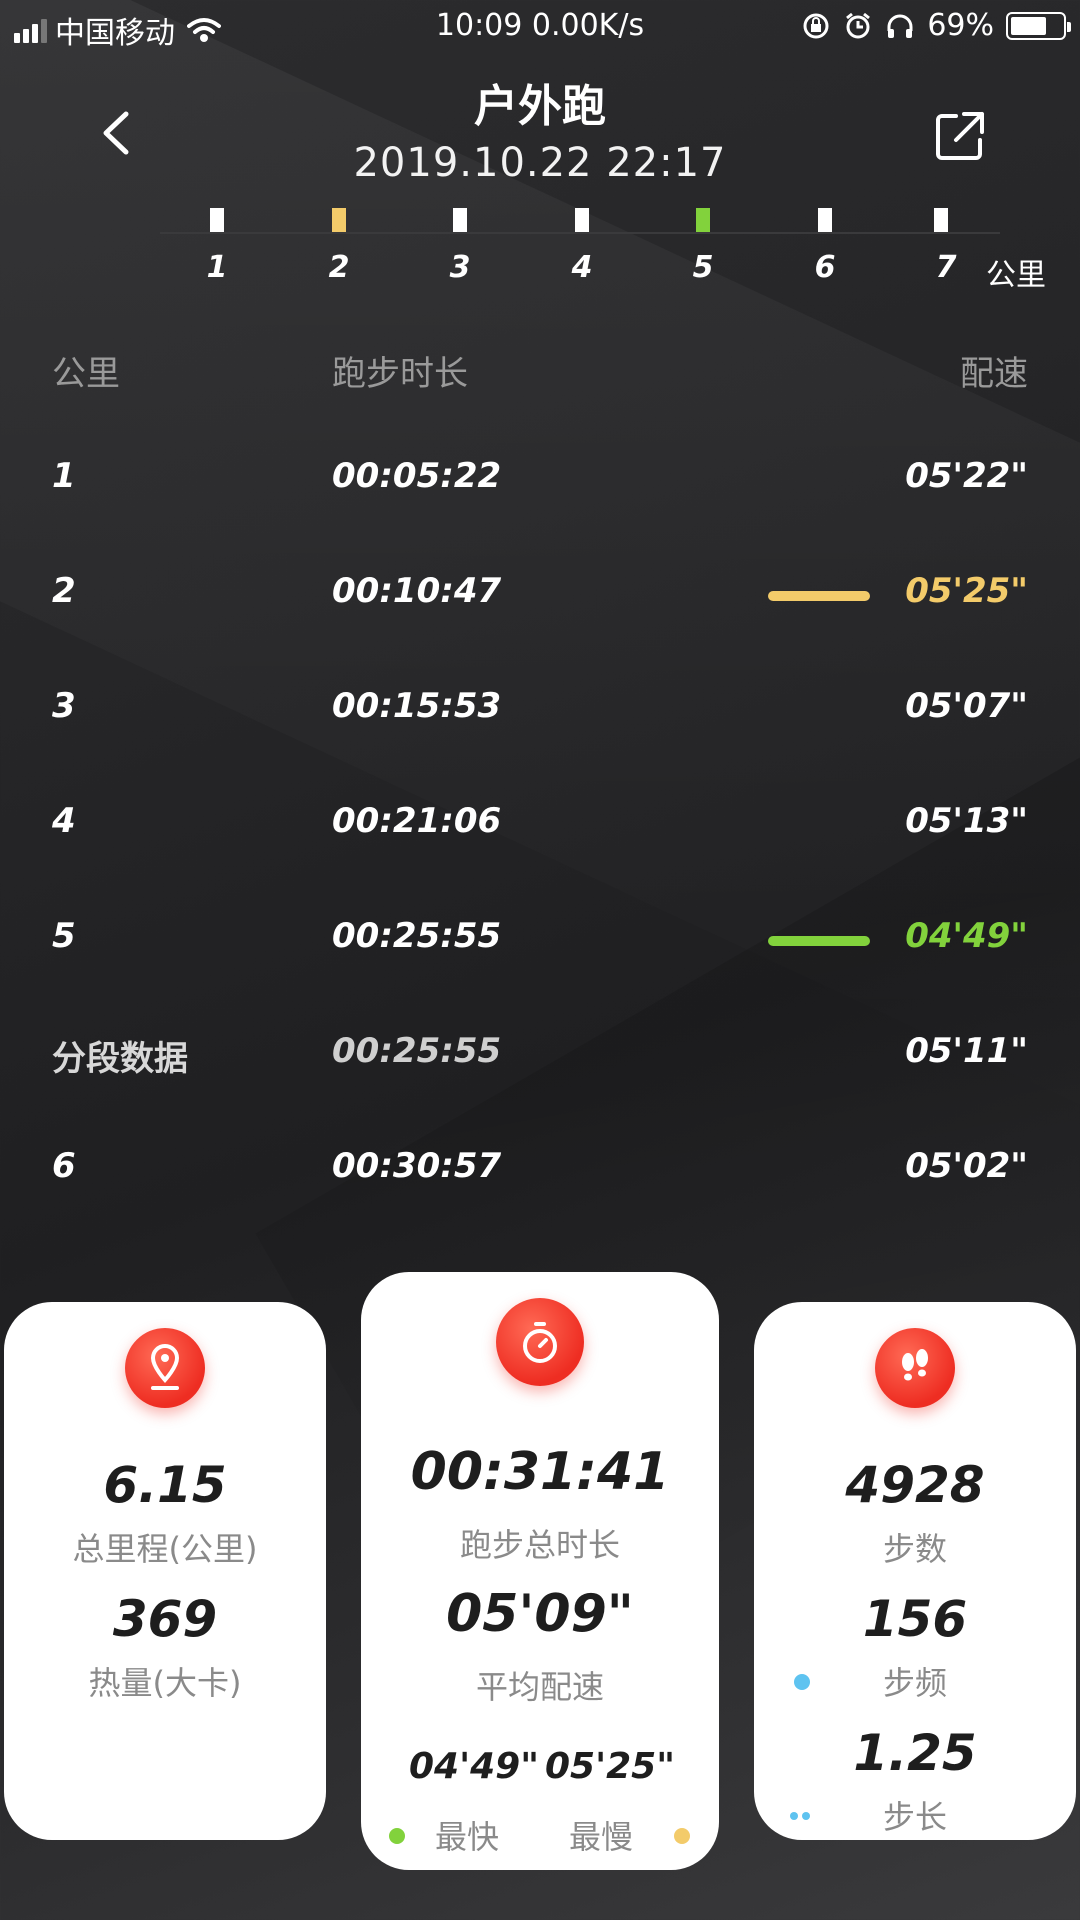 The height and width of the screenshot is (1920, 1080). Describe the element at coordinates (165, 1683) in the screenshot. I see `calories-label: 热量(大卡)` at that location.